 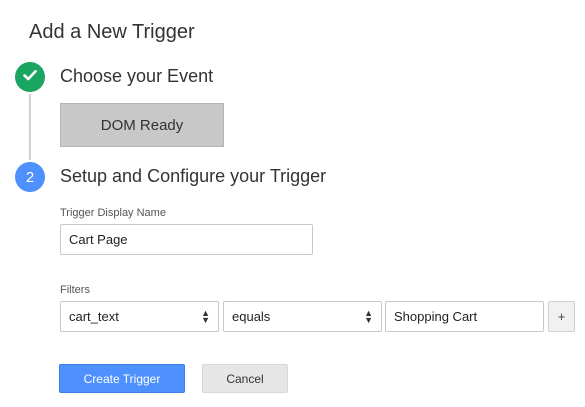 What do you see at coordinates (464, 316) in the screenshot?
I see `filter-value-input` at bounding box center [464, 316].